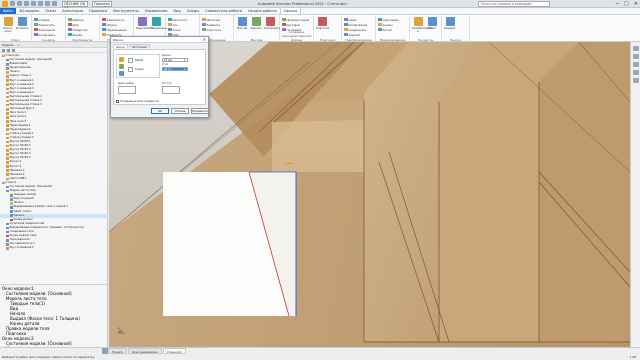 Image resolution: width=640 pixels, height=360 pixels. What do you see at coordinates (19, 3) in the screenshot?
I see `open-icon` at bounding box center [19, 3].